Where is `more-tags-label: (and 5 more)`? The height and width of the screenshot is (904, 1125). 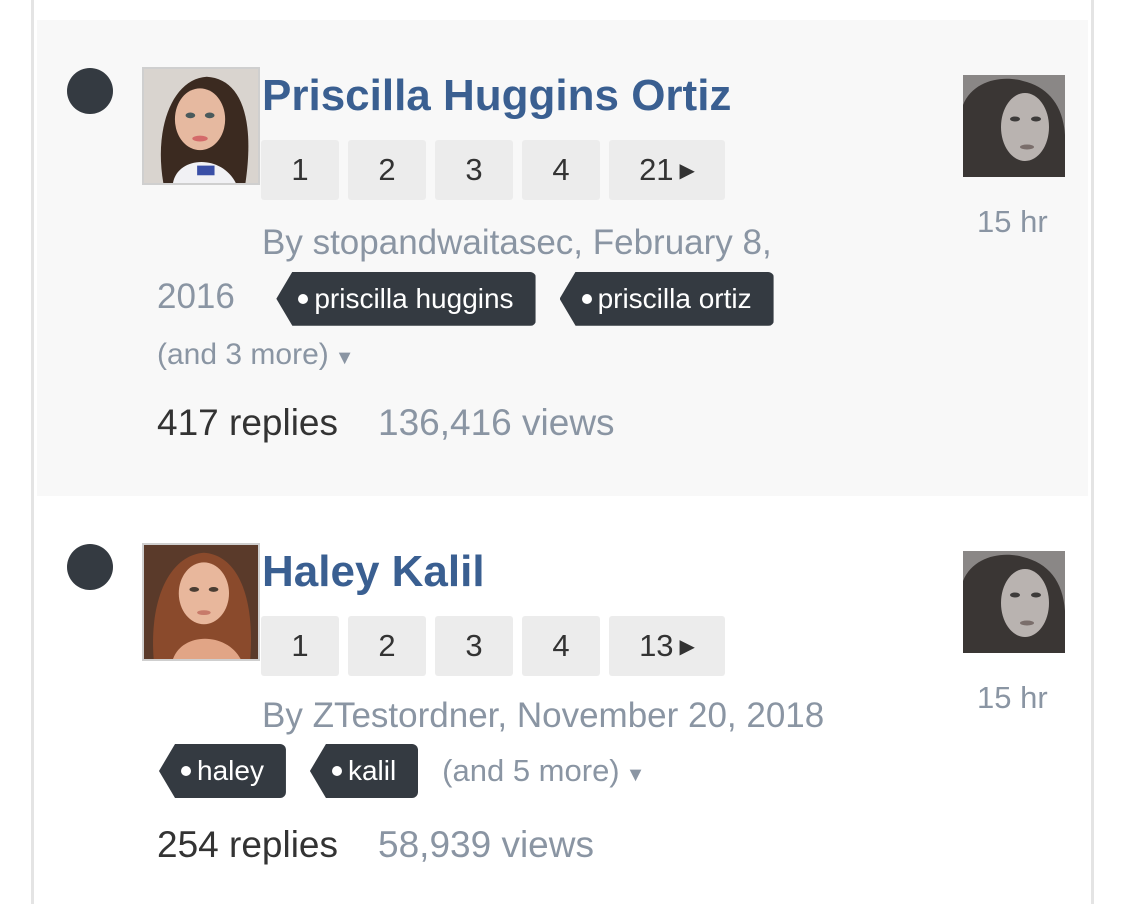
more-tags-label: (and 5 more) is located at coordinates (531, 770).